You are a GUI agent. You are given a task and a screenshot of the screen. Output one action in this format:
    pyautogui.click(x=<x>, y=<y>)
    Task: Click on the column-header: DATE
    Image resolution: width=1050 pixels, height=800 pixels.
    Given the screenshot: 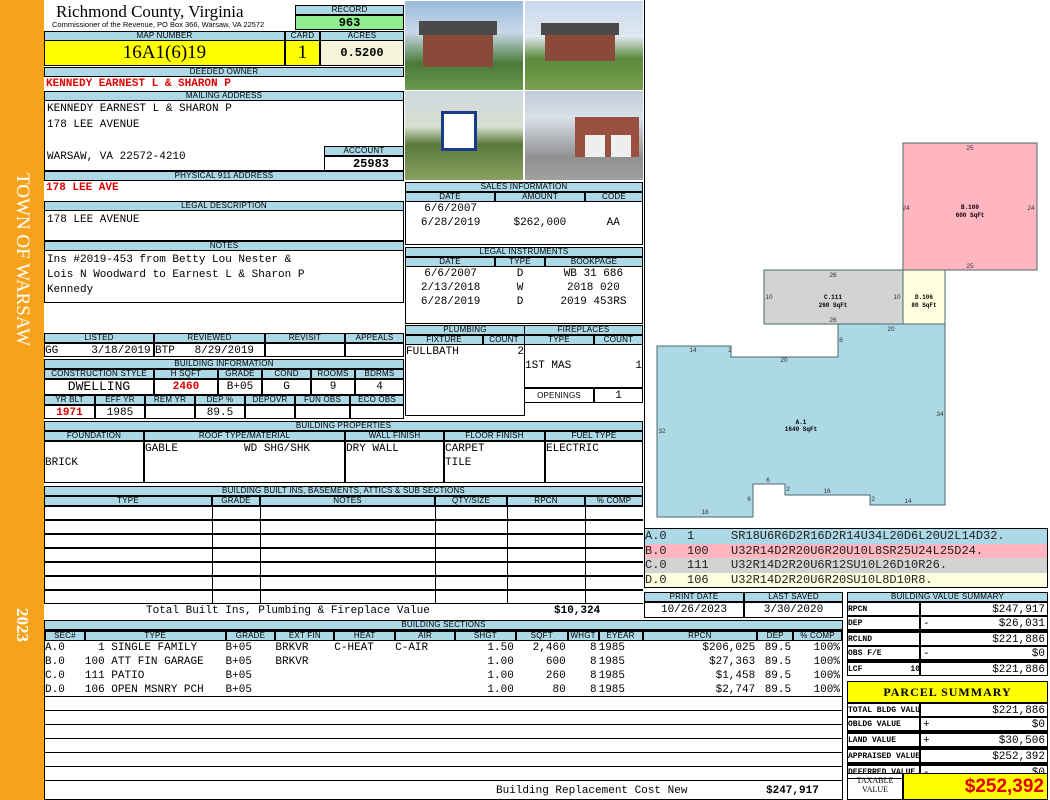 What is the action you would take?
    pyautogui.click(x=450, y=262)
    